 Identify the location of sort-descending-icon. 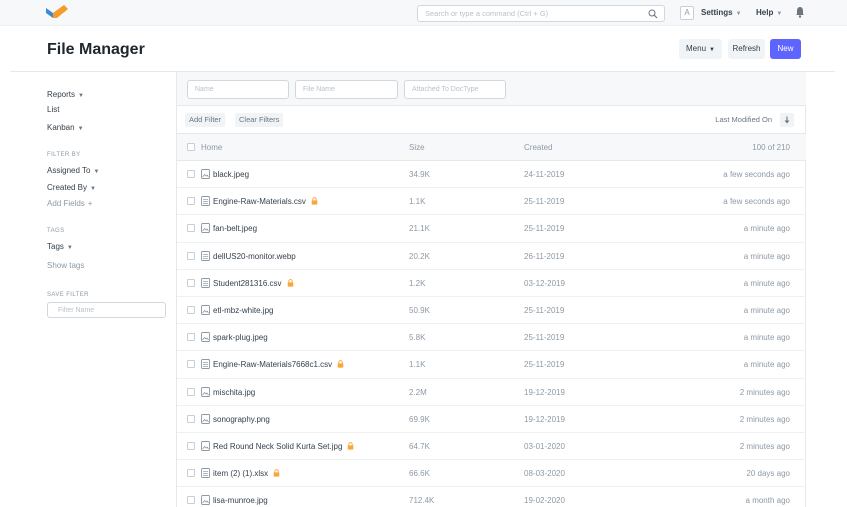
(787, 120).